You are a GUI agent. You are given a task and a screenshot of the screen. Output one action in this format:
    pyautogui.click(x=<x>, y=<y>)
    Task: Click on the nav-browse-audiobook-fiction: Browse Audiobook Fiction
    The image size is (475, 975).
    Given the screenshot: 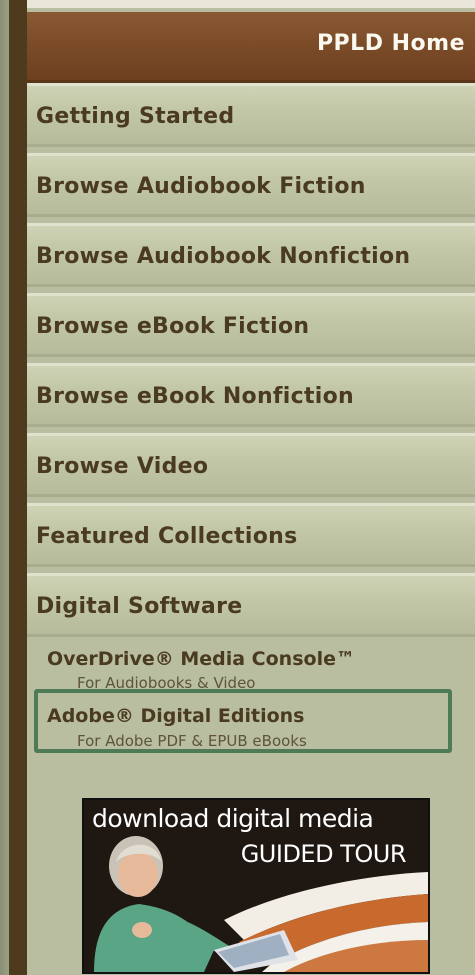 What is the action you would take?
    pyautogui.click(x=251, y=185)
    